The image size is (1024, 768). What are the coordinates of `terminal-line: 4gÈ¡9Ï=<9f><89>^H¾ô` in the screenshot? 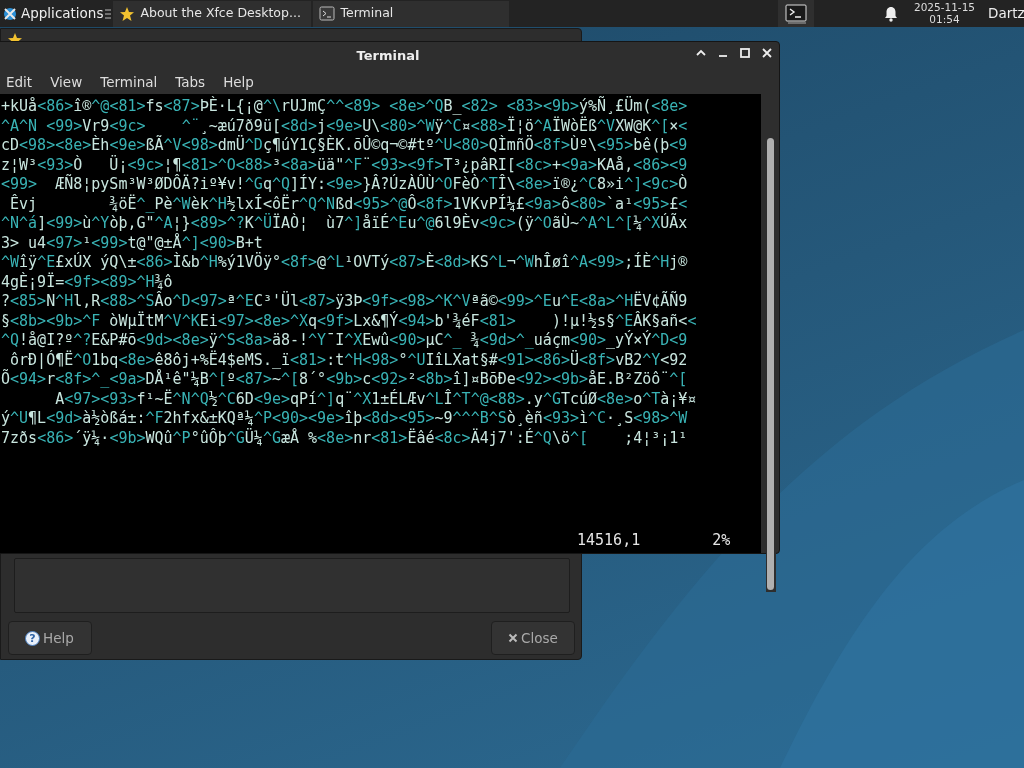 It's located at (87, 281).